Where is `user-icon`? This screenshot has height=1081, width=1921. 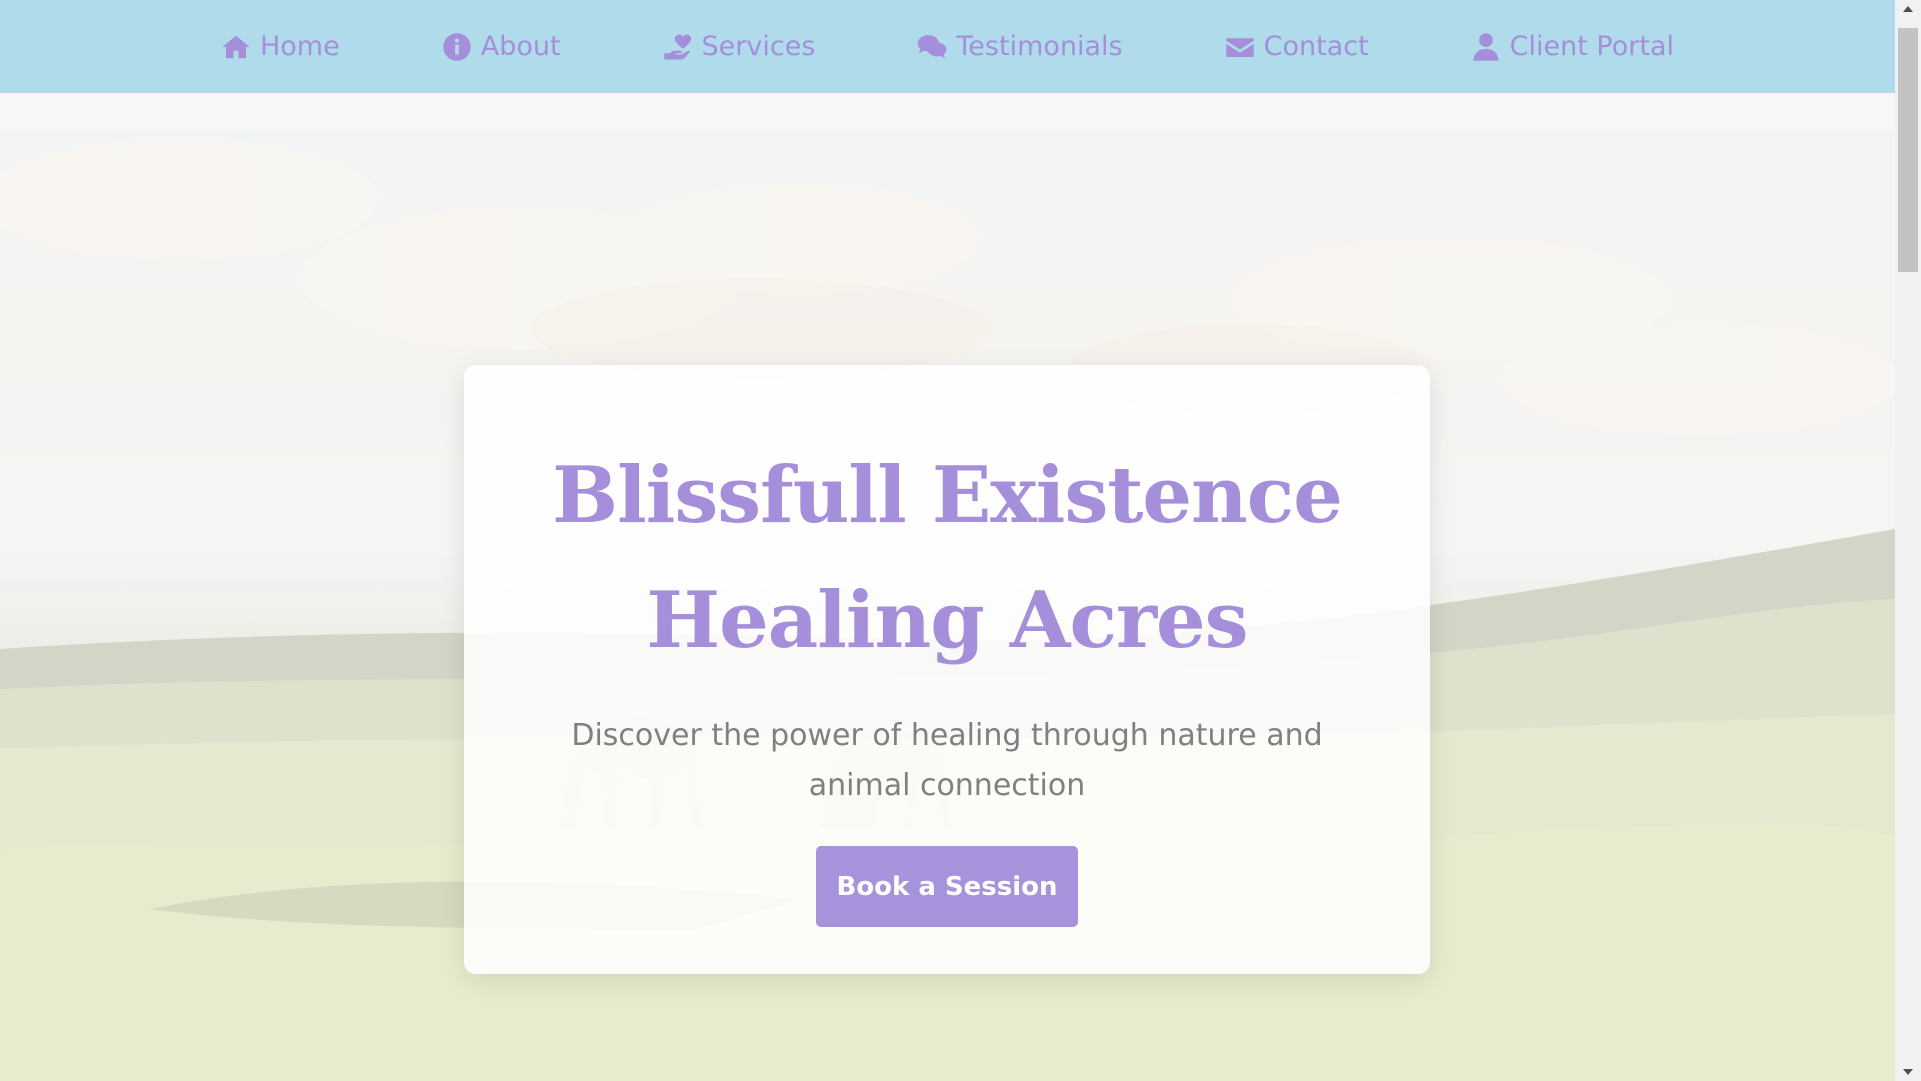
user-icon is located at coordinates (1486, 46).